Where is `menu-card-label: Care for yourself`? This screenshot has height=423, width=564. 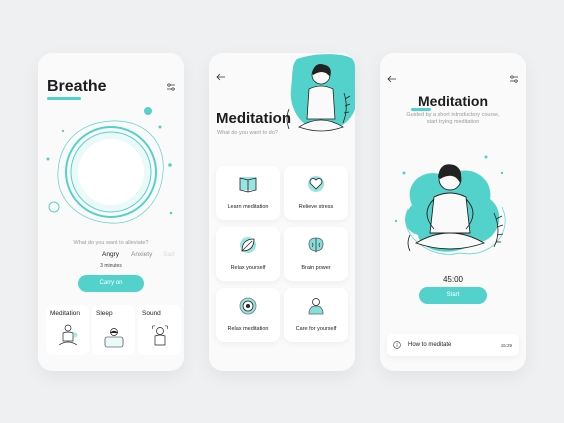
menu-card-label: Care for yourself is located at coordinates (316, 329).